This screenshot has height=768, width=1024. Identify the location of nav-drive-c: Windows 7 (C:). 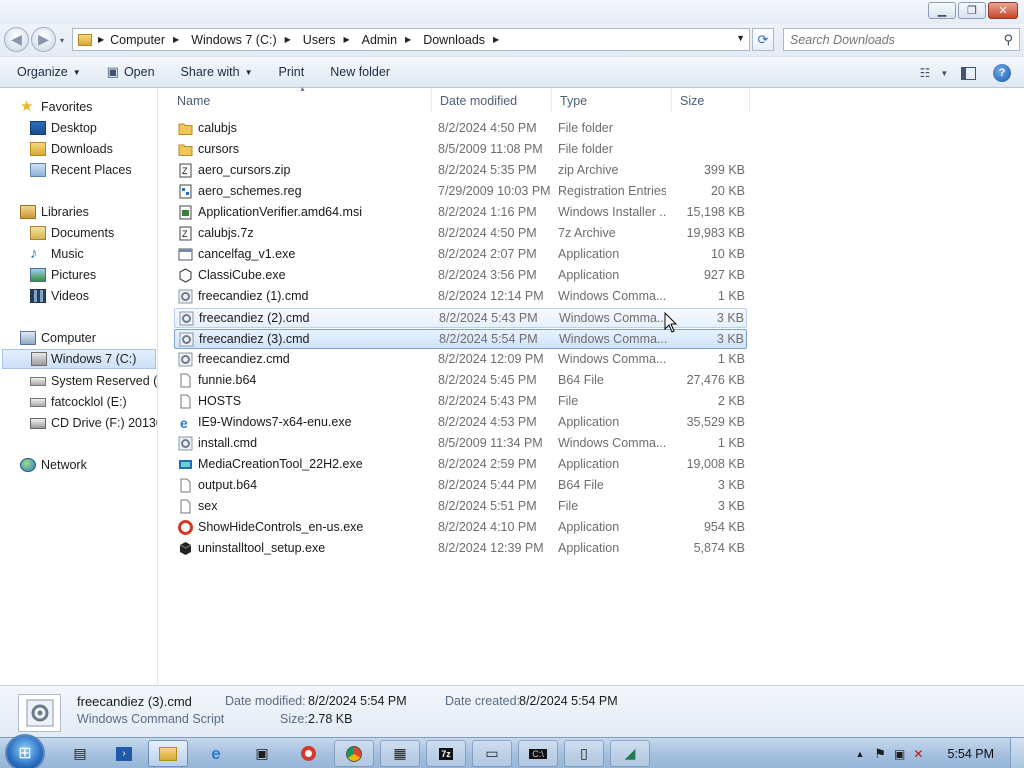
(79, 359).